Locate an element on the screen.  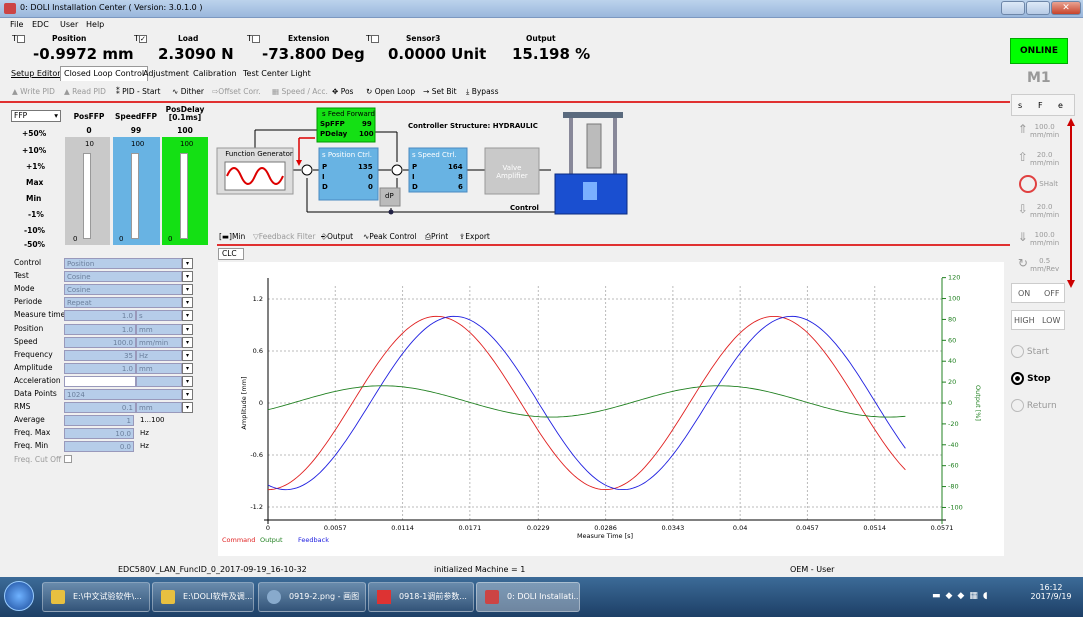
form-field: 100.0 is located at coordinates (100, 342).